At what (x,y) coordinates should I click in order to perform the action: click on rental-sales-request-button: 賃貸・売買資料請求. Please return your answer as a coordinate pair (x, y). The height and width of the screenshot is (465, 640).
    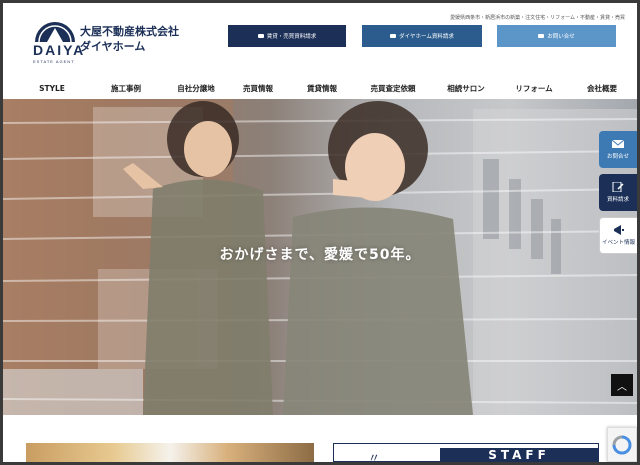
    Looking at the image, I should click on (287, 36).